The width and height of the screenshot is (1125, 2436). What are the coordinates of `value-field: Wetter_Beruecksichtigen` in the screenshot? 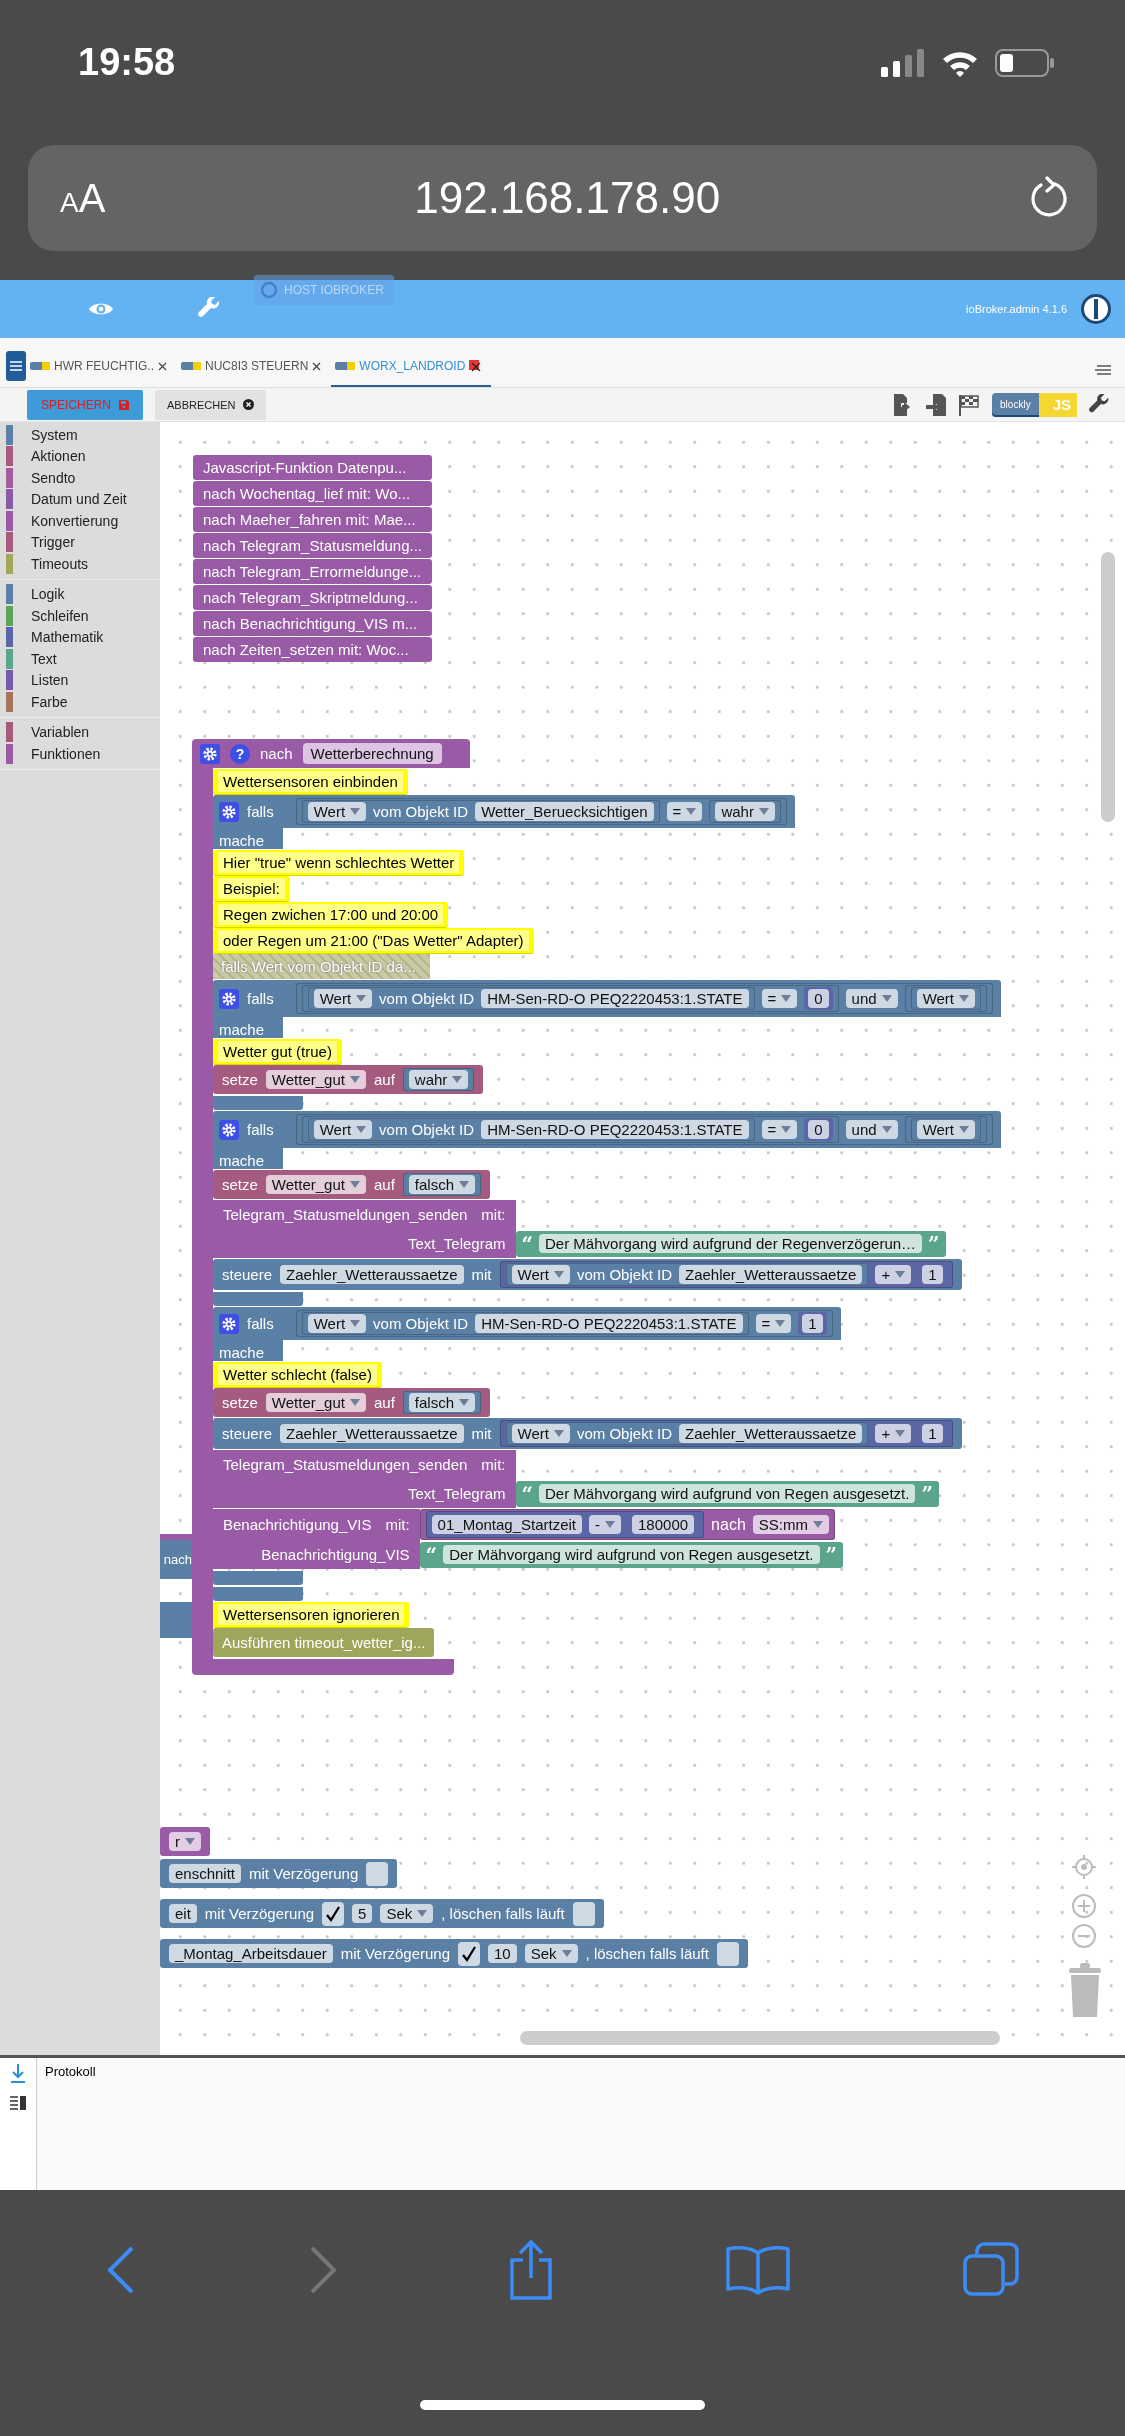 It's located at (564, 811).